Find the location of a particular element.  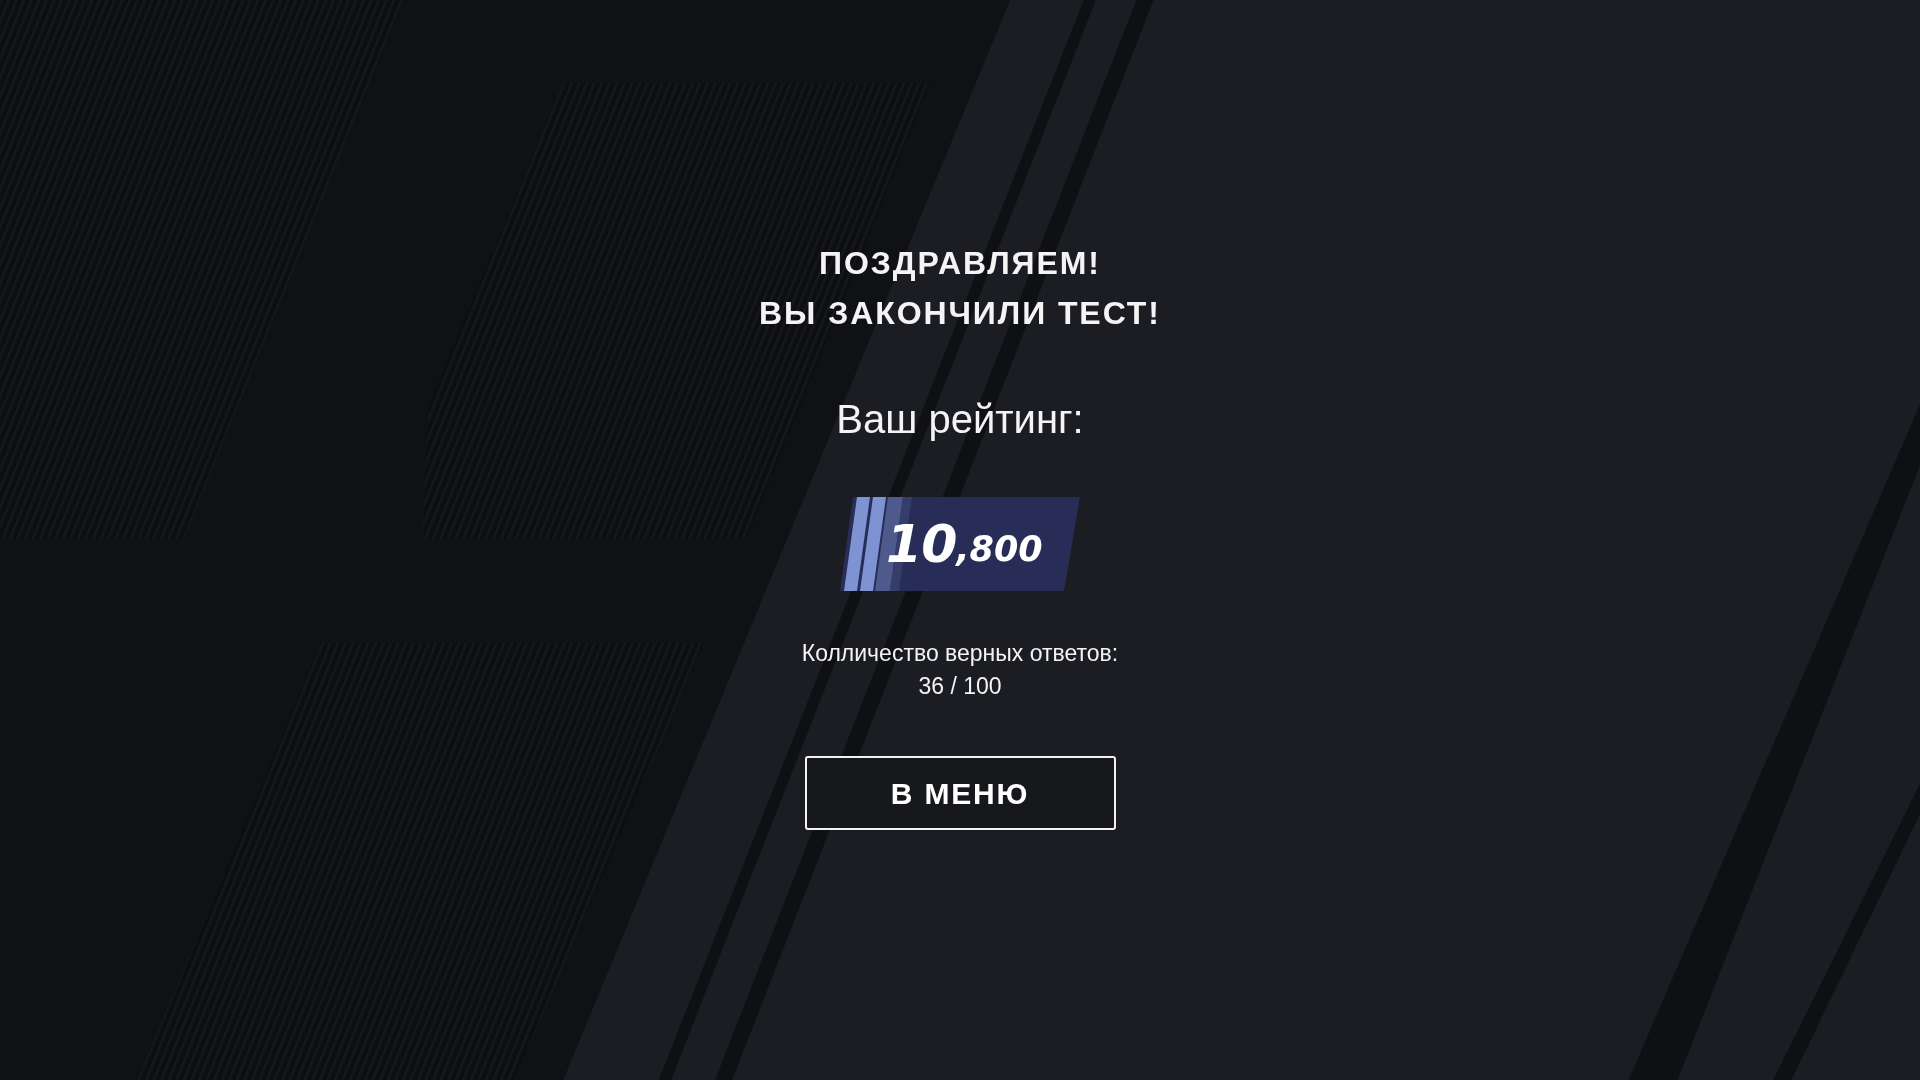

correct-answers-label: Колличество верных ответов: is located at coordinates (960, 653).